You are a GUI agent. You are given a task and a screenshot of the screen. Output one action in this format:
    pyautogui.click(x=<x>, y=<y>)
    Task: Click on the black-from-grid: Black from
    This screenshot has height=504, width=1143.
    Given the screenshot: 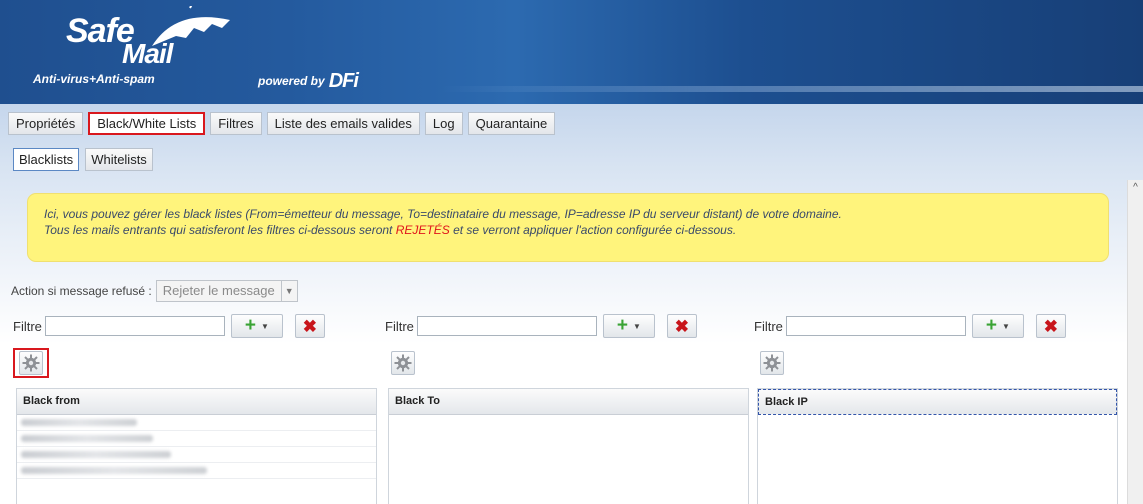 What is the action you would take?
    pyautogui.click(x=196, y=446)
    